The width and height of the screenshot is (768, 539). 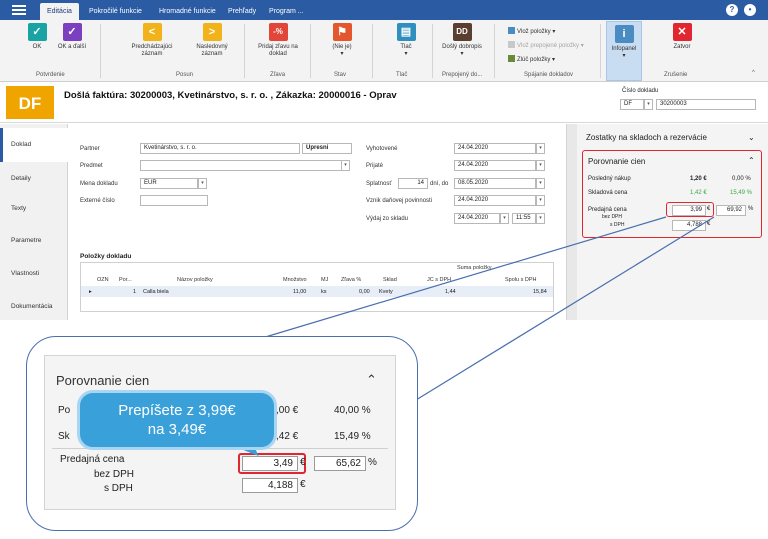 I want to click on callout-line-2: na 3,49€, so click(x=177, y=429).